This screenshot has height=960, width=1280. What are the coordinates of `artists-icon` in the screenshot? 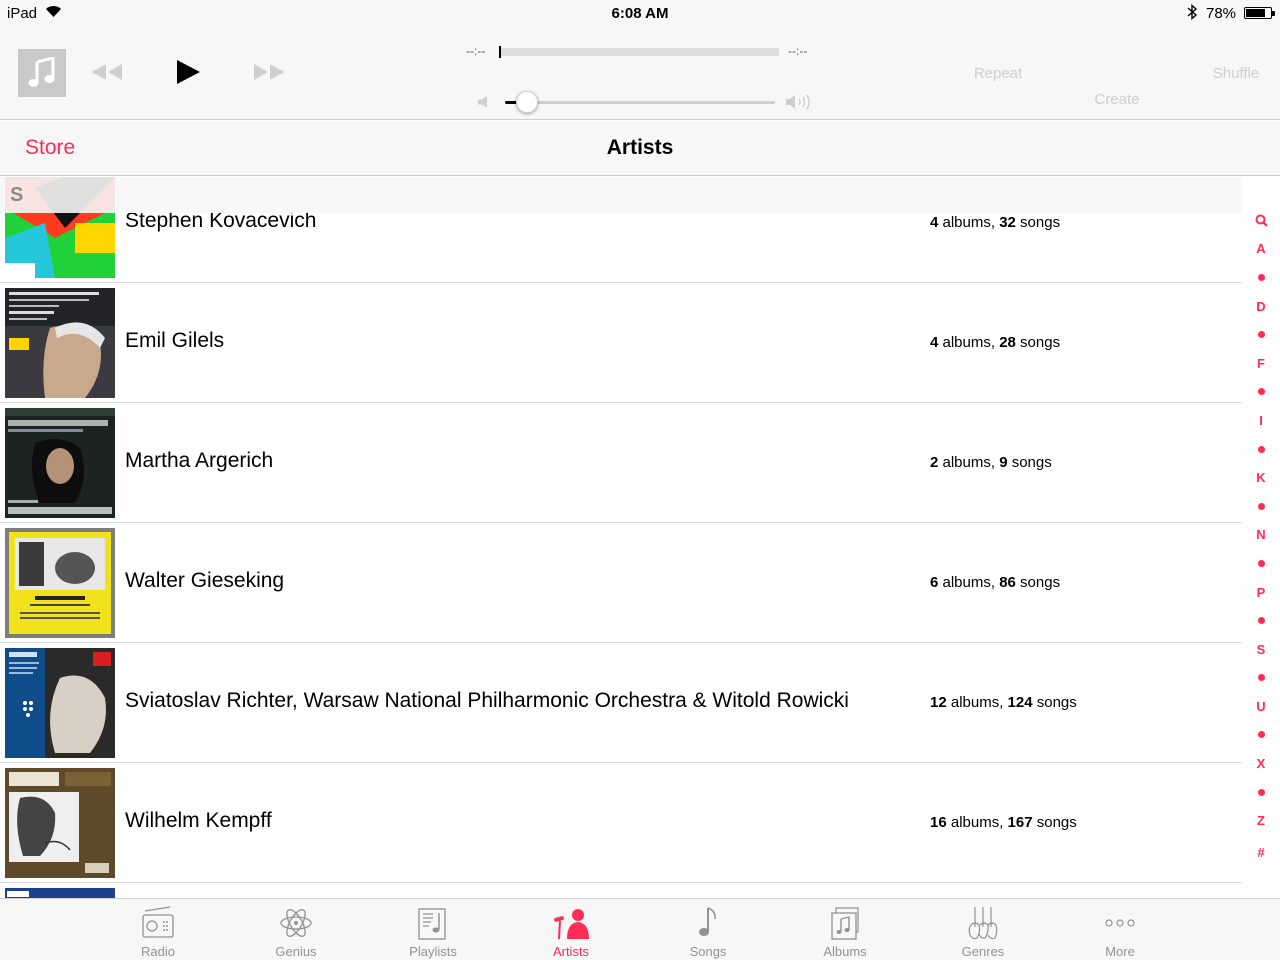 It's located at (571, 924).